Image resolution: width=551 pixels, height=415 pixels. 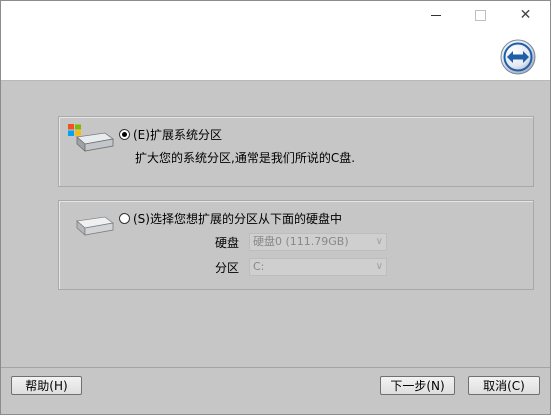 I want to click on option-group-expand-system: (E)扩展系统分区 扩大您的系统分区,通常是我们所说的C盘., so click(x=296, y=151).